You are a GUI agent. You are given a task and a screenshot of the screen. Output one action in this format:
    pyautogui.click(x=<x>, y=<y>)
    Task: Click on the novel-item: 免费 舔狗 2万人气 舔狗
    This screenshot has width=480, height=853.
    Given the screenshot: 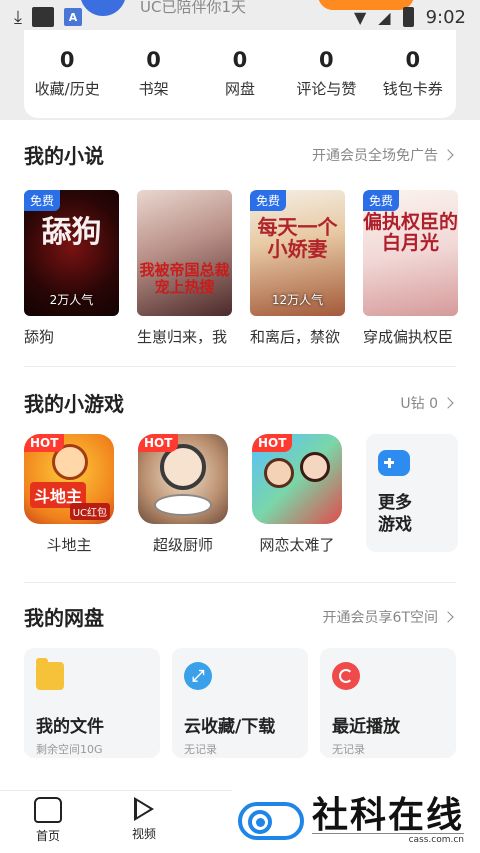 What is the action you would take?
    pyautogui.click(x=71, y=268)
    